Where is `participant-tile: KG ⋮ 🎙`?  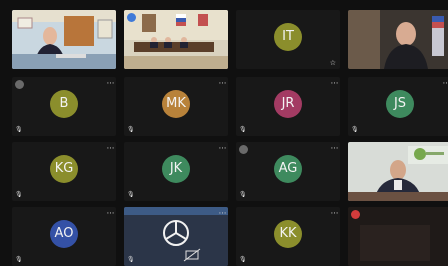
participant-tile: KG ⋮ 🎙 is located at coordinates (64, 171).